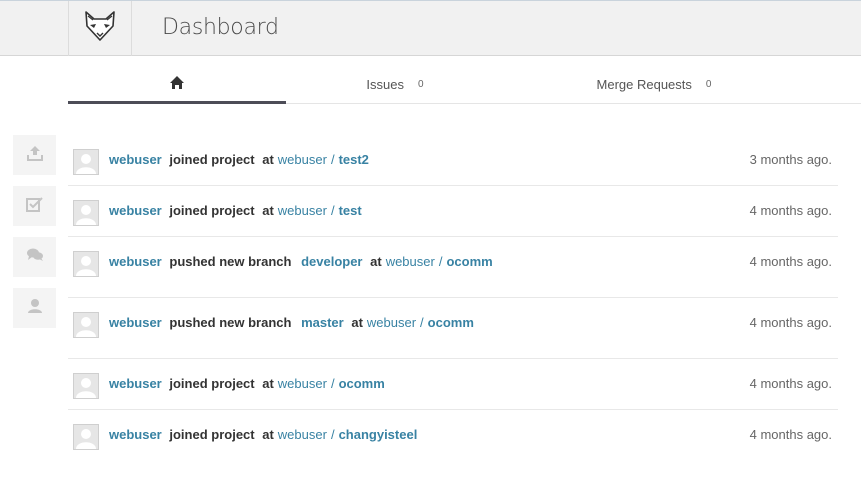  What do you see at coordinates (322, 322) in the screenshot?
I see `branch-link: master` at bounding box center [322, 322].